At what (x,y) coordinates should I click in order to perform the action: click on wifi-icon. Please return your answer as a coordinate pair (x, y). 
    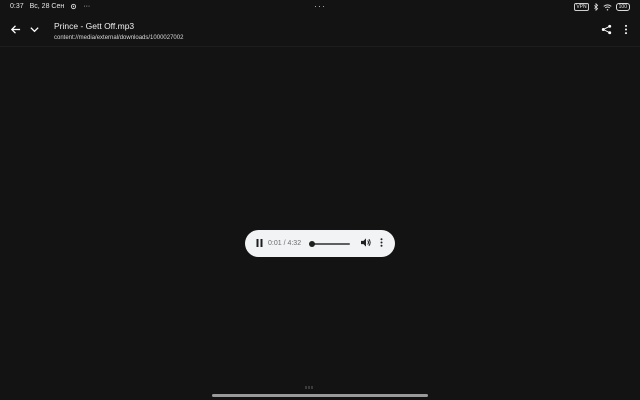
    Looking at the image, I should click on (607, 7).